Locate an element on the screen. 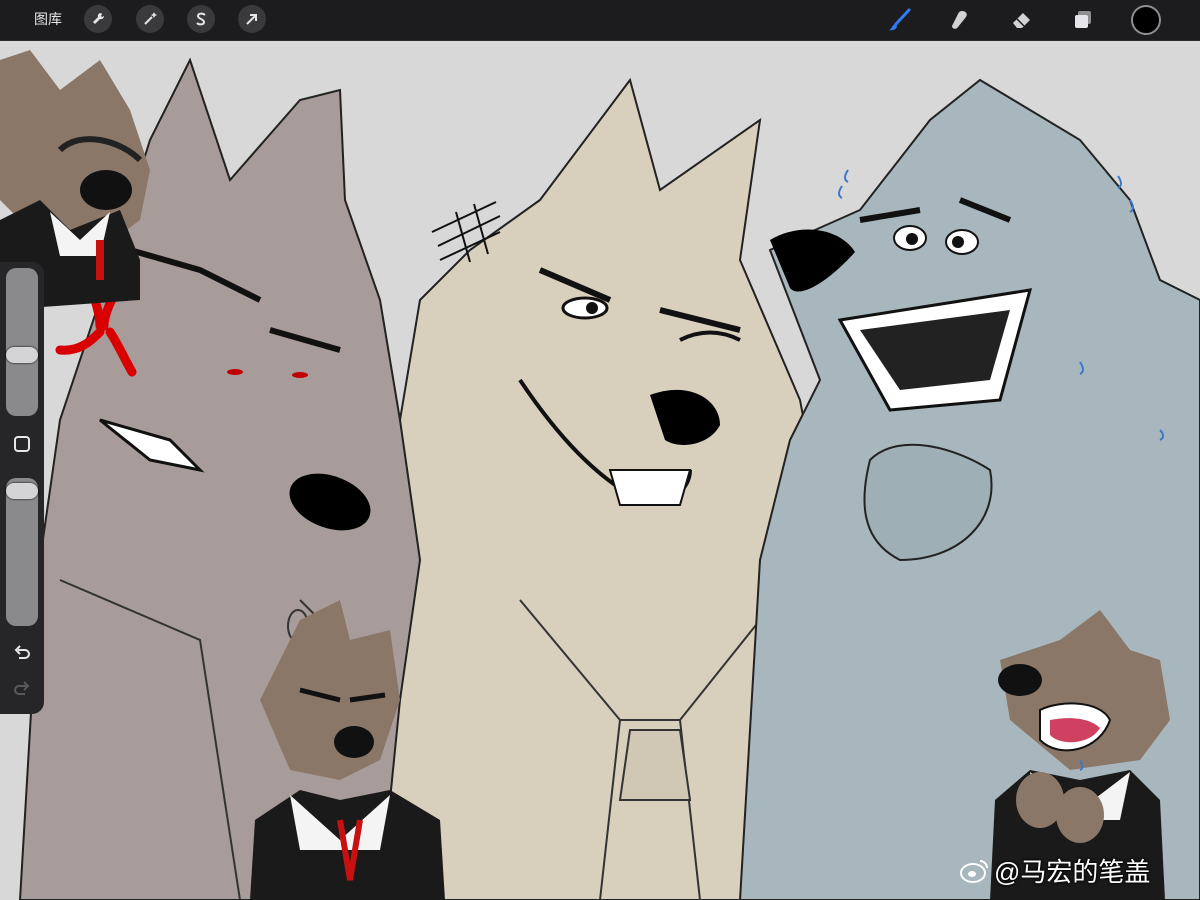 This screenshot has height=900, width=1200. smudge-icon is located at coordinates (959, 20).